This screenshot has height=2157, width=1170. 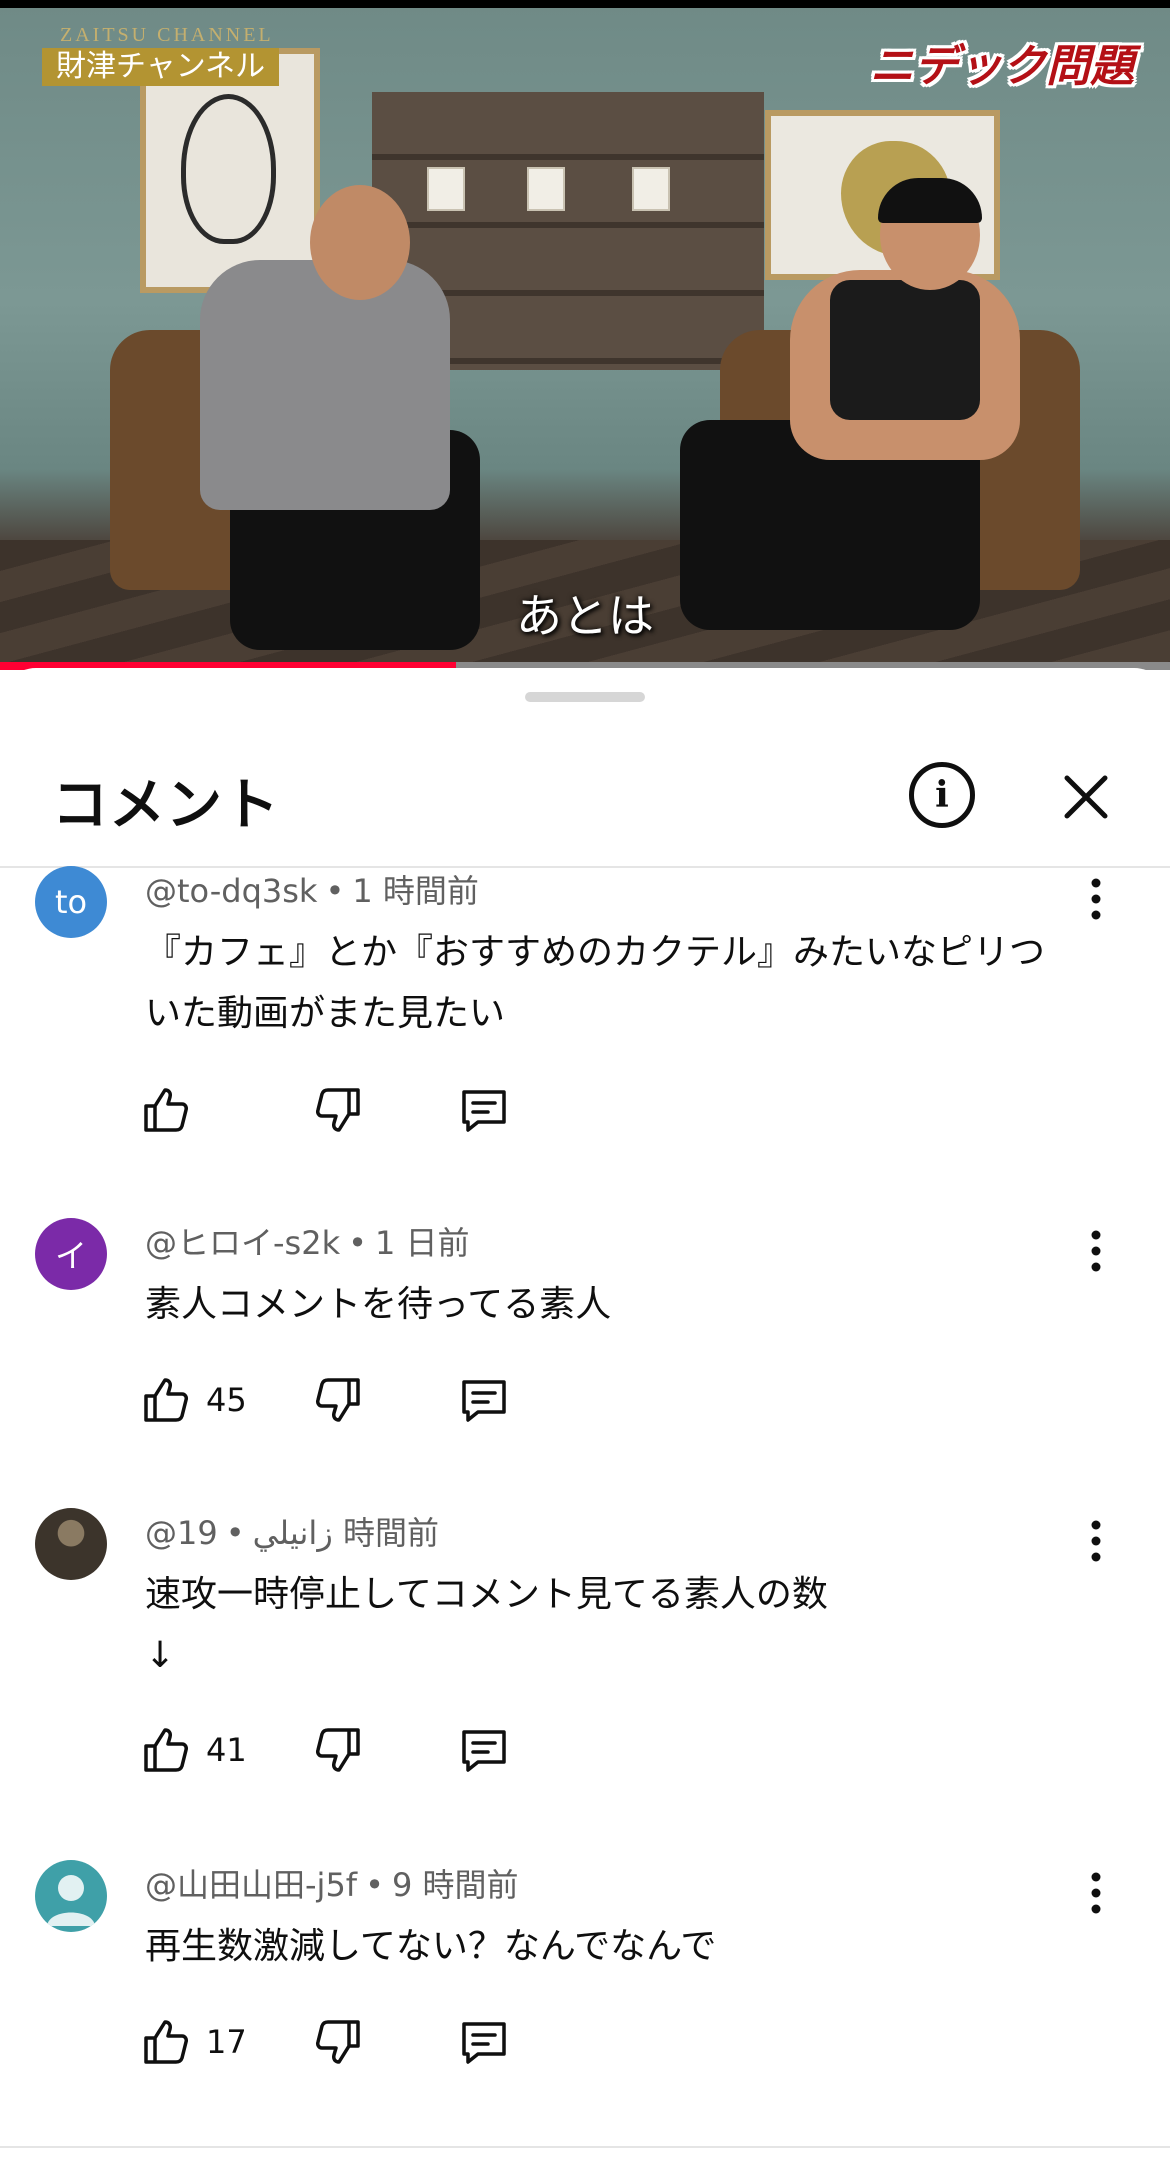 What do you see at coordinates (71, 902) in the screenshot?
I see `avatar: to` at bounding box center [71, 902].